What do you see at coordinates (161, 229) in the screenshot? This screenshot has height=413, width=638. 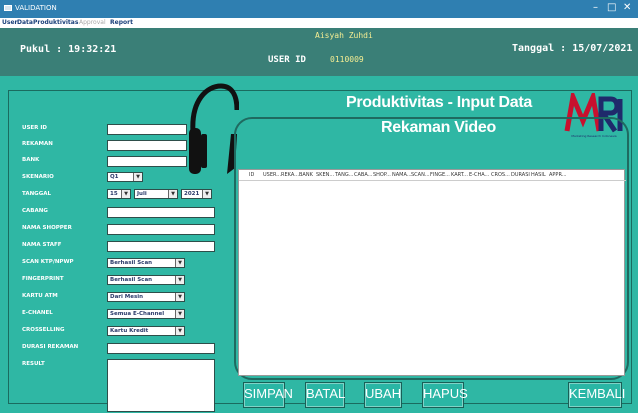 I see `nama-shopper-input` at bounding box center [161, 229].